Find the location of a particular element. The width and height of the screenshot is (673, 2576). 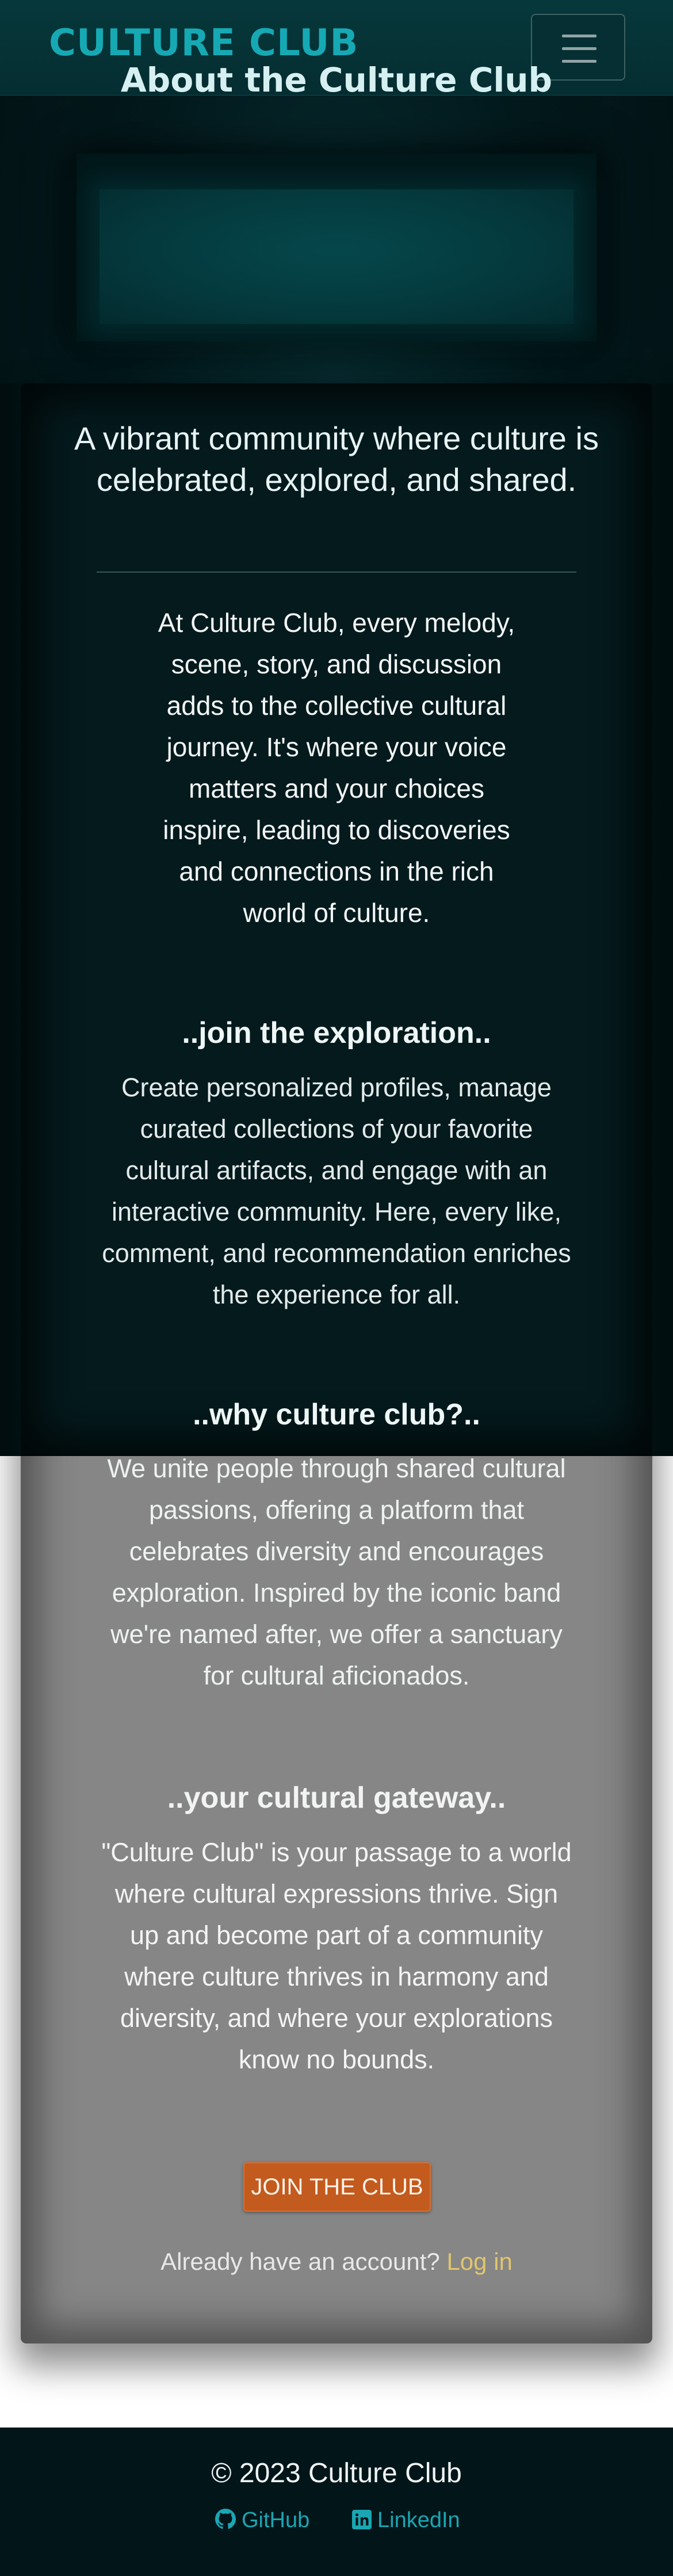

login-prompt: Already have an account? Log in is located at coordinates (336, 2262).